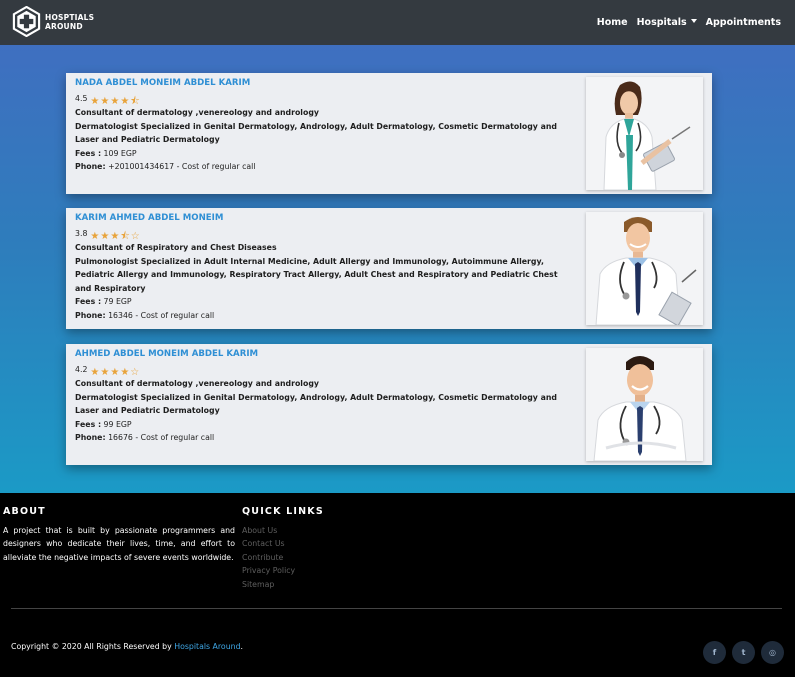 Image resolution: width=795 pixels, height=677 pixels. I want to click on doctor-phone: Phone: 16346 - Cost of regular call, so click(325, 316).